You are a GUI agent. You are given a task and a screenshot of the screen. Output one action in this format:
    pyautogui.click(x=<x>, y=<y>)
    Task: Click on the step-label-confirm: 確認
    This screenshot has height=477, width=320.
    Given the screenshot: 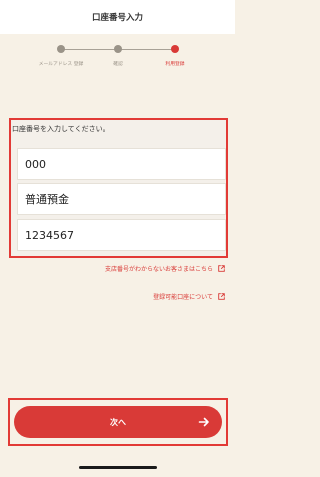 What is the action you would take?
    pyautogui.click(x=118, y=64)
    